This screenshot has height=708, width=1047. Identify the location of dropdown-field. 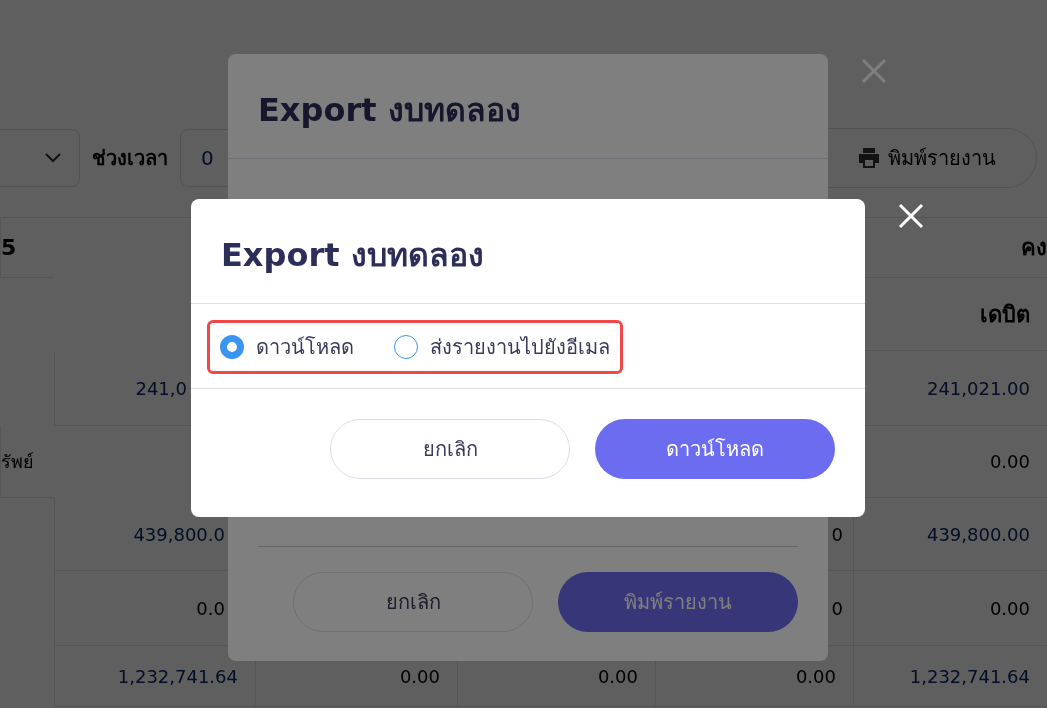
(40, 158).